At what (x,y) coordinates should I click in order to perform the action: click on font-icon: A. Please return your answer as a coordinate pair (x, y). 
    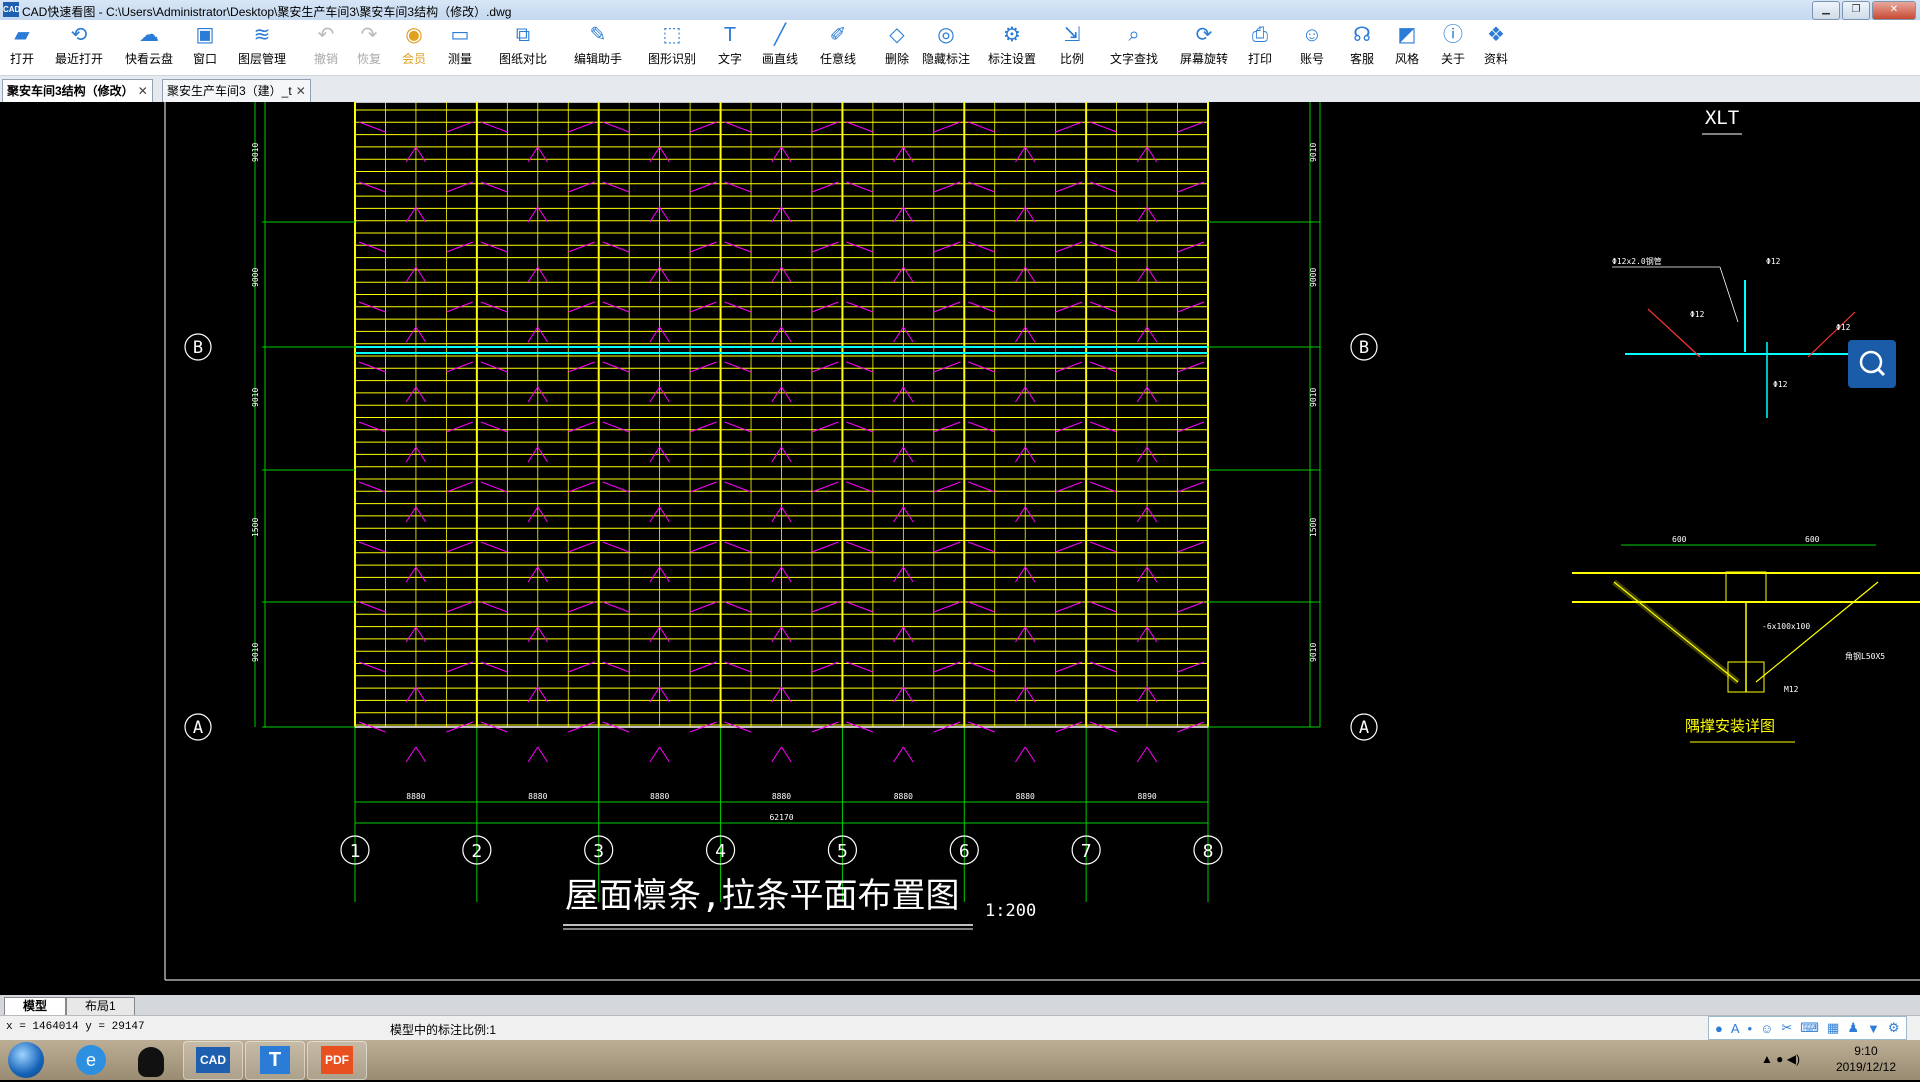
    Looking at the image, I should click on (1735, 1028).